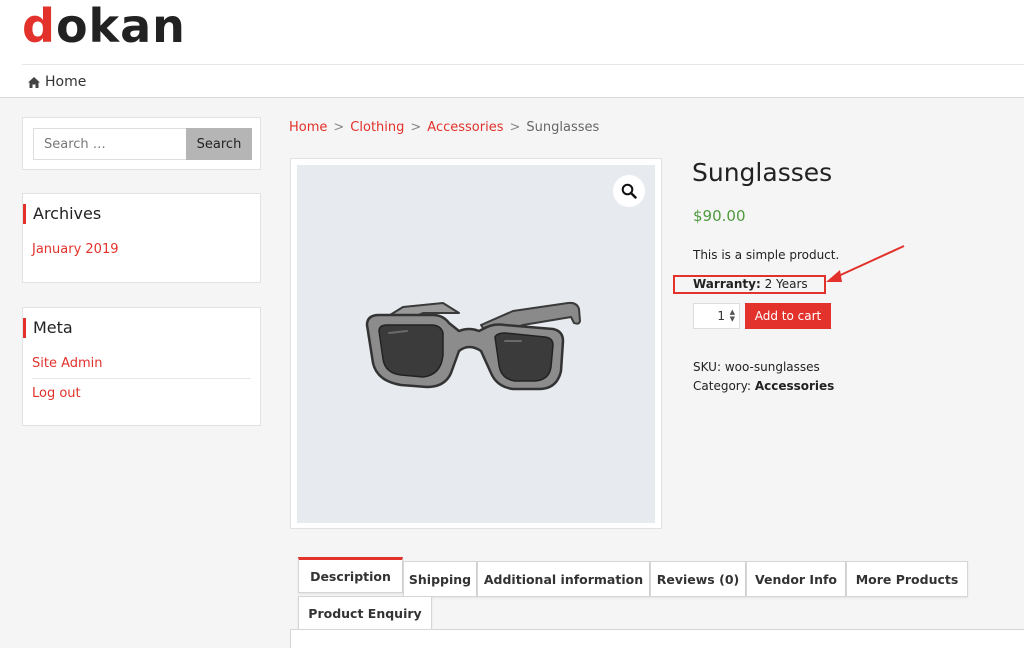 The height and width of the screenshot is (648, 1024). Describe the element at coordinates (523, 64) in the screenshot. I see `header-divider` at that location.